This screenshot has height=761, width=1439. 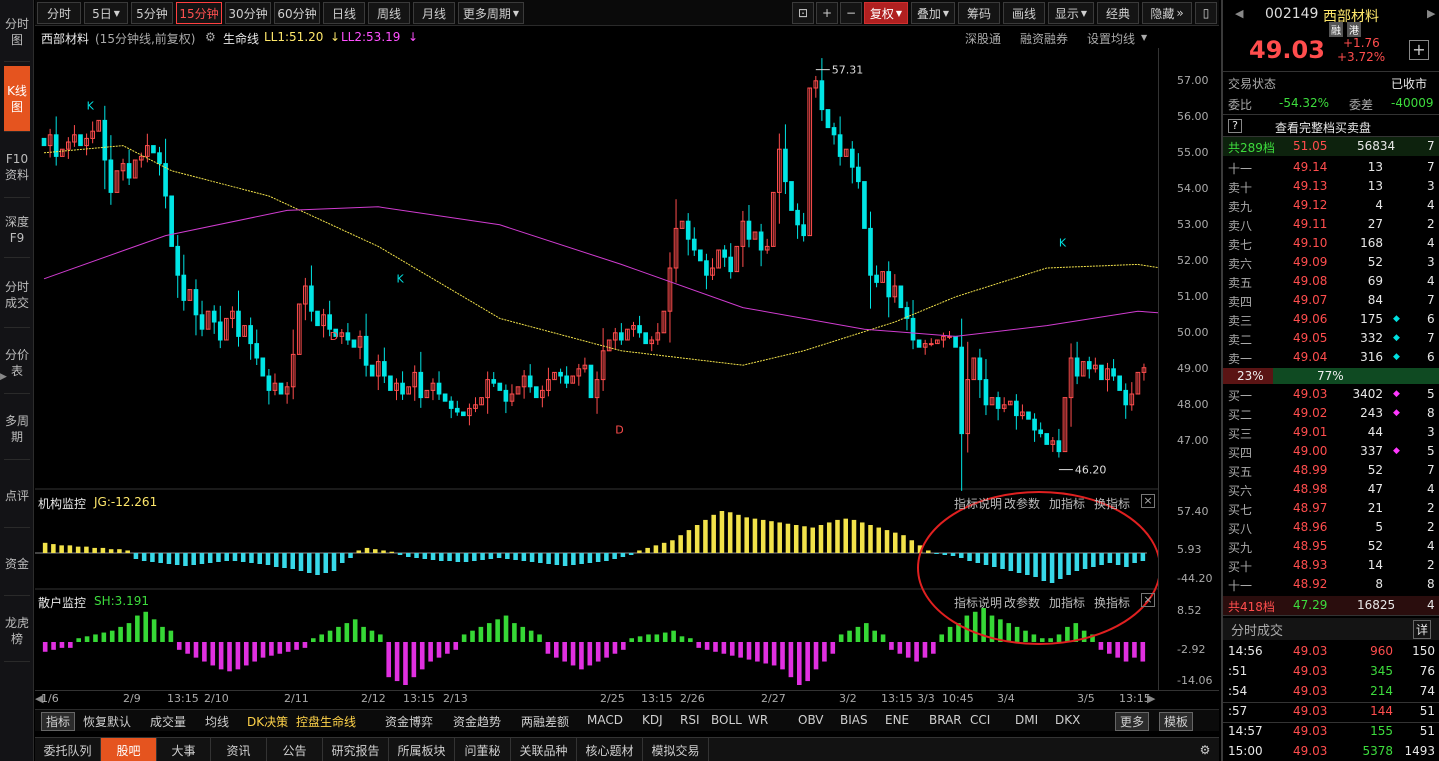 I want to click on hide-button: 隐藏», so click(x=1167, y=13).